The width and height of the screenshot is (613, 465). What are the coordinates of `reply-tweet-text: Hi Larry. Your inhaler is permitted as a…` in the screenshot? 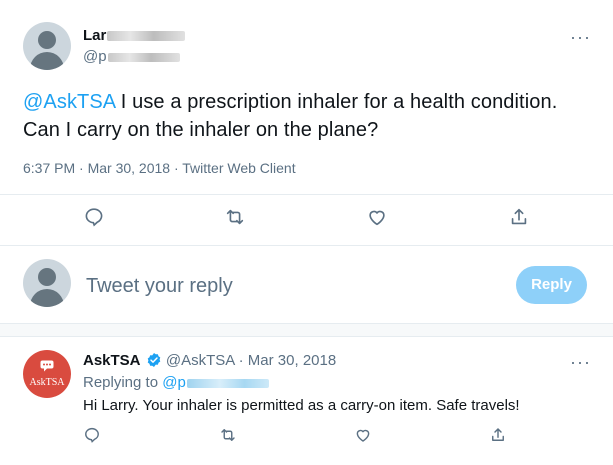 It's located at (301, 405).